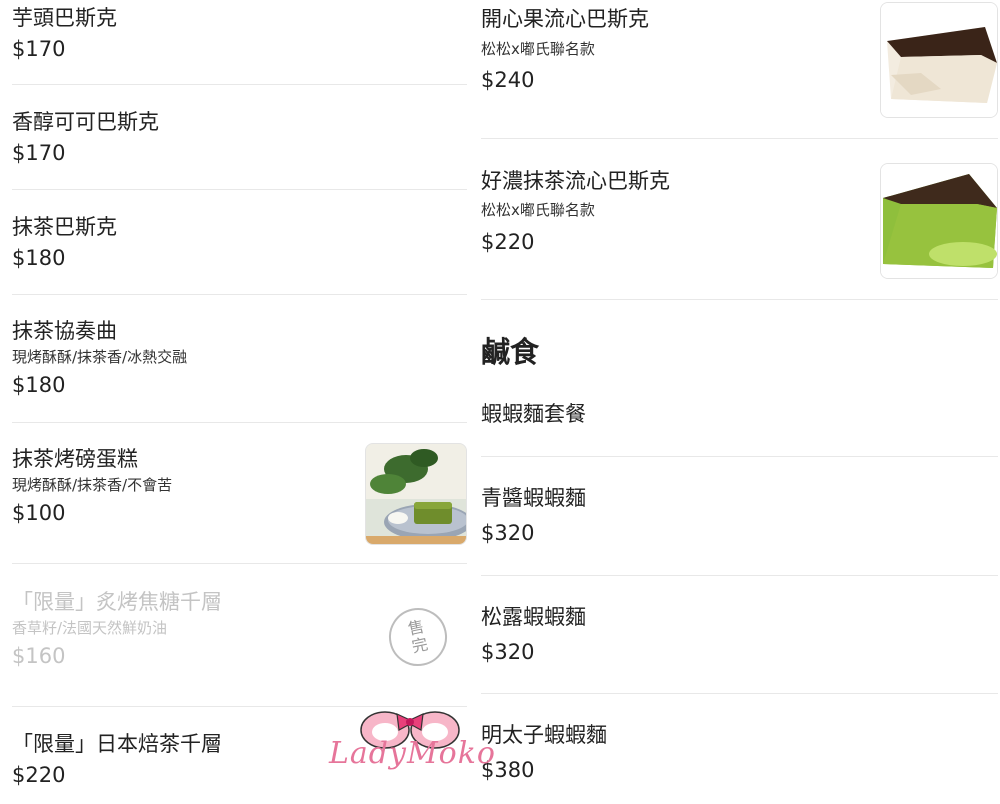 This screenshot has width=1000, height=804. I want to click on item-description: 現烤酥酥/抹茶香/冰熱交融, so click(100, 357).